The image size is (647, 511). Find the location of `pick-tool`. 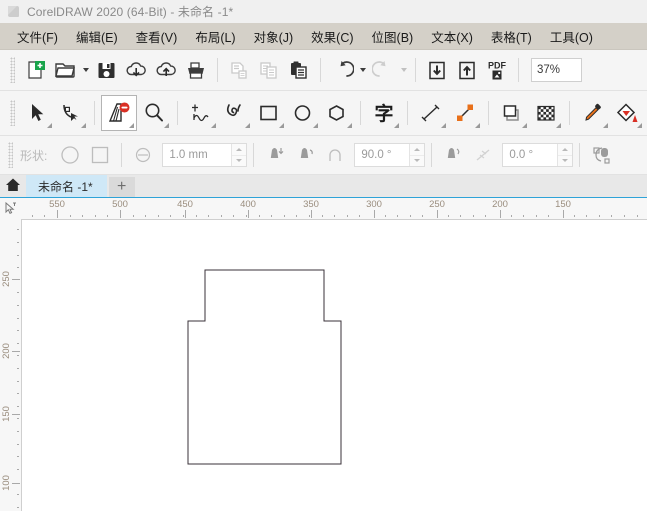

pick-tool is located at coordinates (37, 113).